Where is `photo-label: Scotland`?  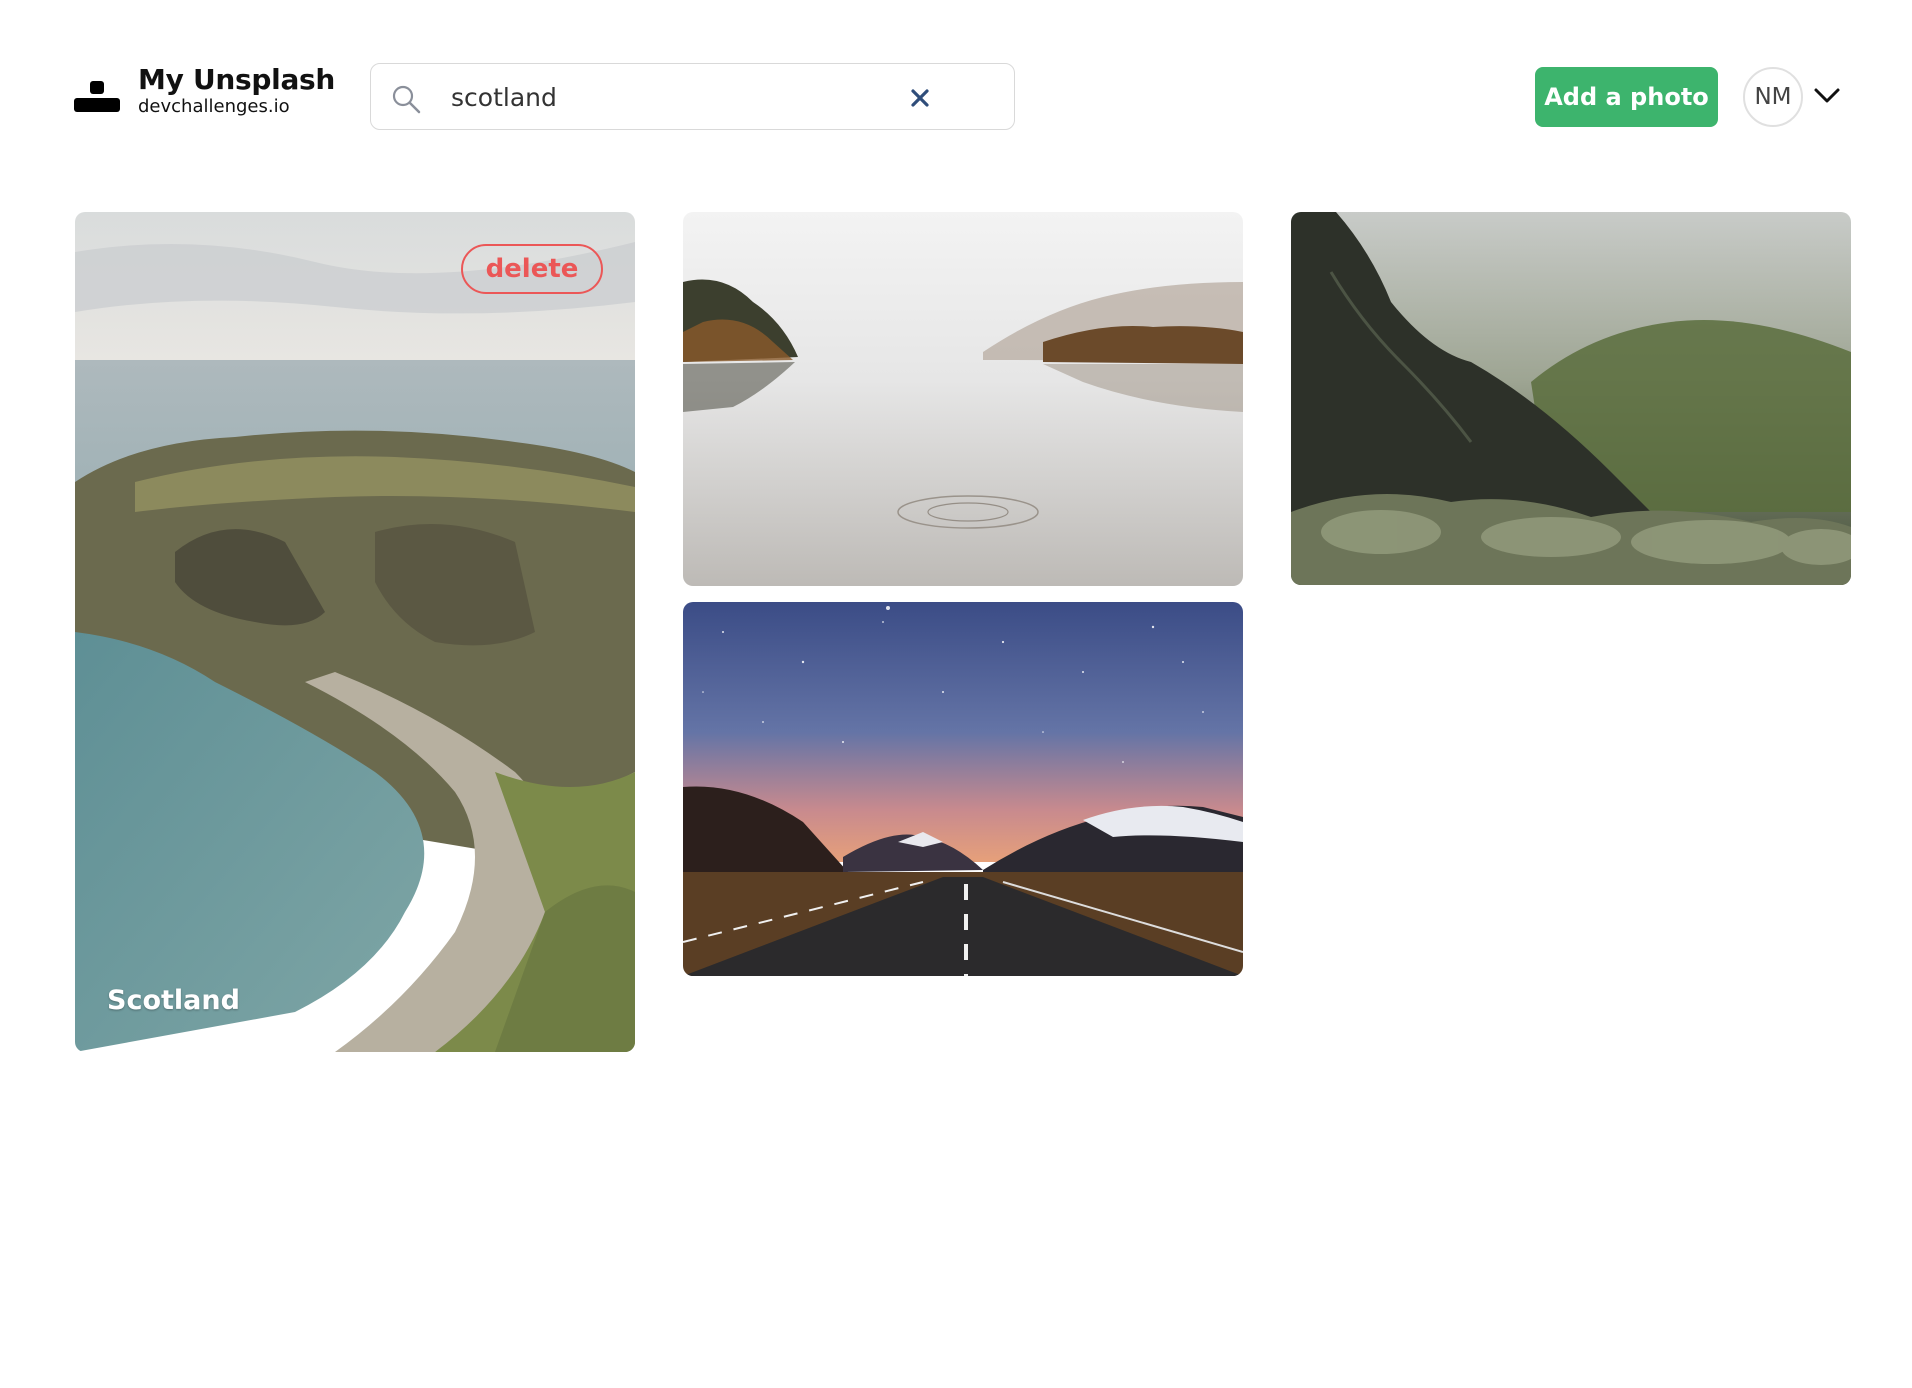
photo-label: Scotland is located at coordinates (173, 1000).